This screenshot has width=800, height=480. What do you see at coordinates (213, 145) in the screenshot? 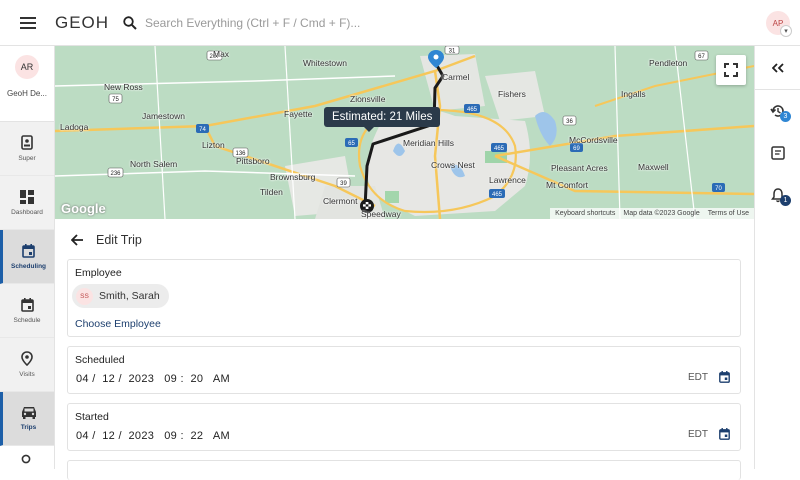
I see `map-town-label: Lizton` at bounding box center [213, 145].